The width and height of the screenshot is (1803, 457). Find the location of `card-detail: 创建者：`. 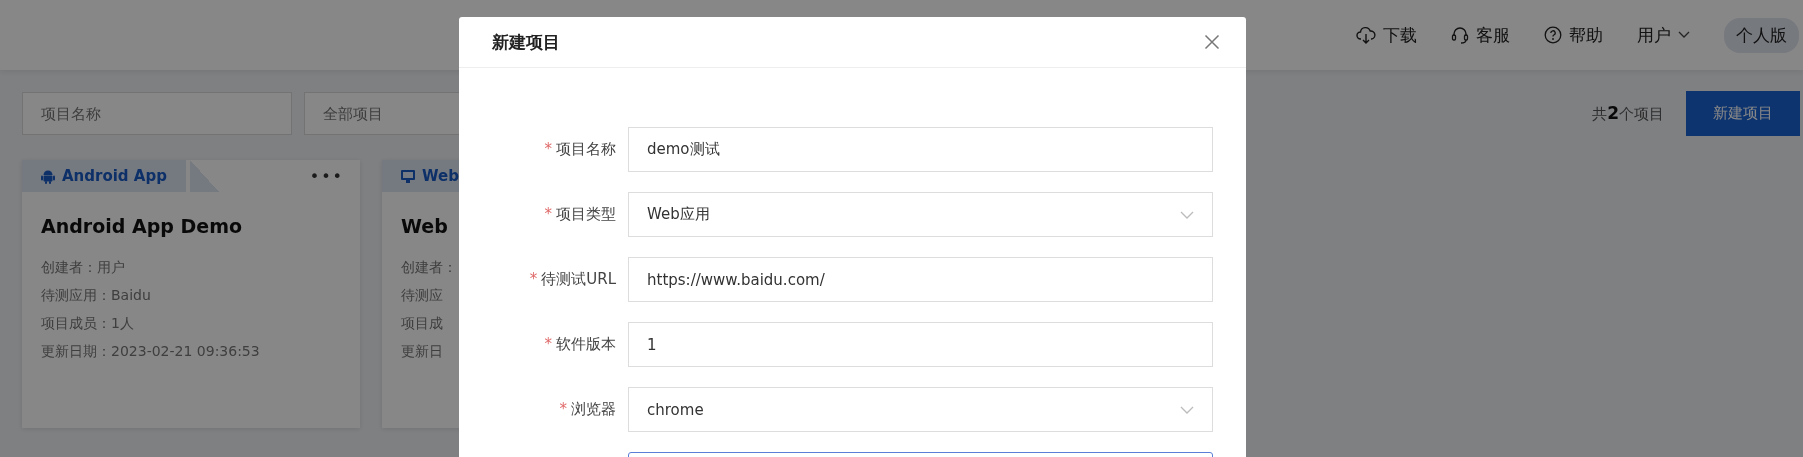

card-detail: 创建者： is located at coordinates (429, 267).